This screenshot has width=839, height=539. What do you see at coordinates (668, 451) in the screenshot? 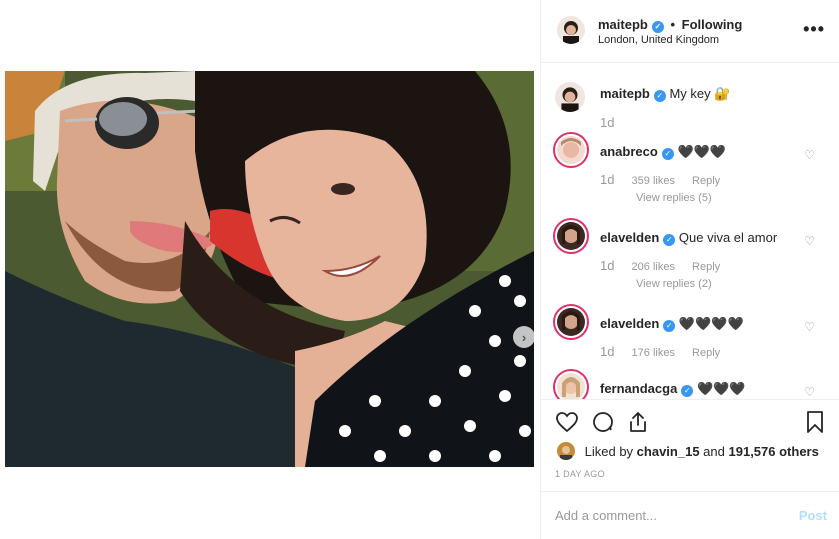
I see `liked-by-user-link: chavin_15` at bounding box center [668, 451].